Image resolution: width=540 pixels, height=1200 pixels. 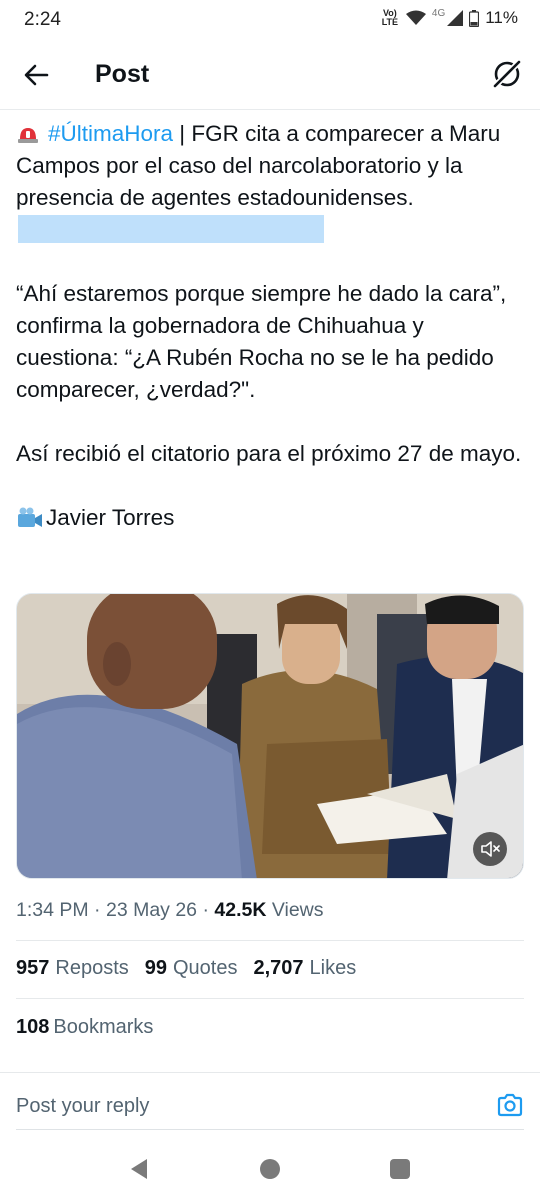 I want to click on muted-speaker-icon, so click(x=490, y=849).